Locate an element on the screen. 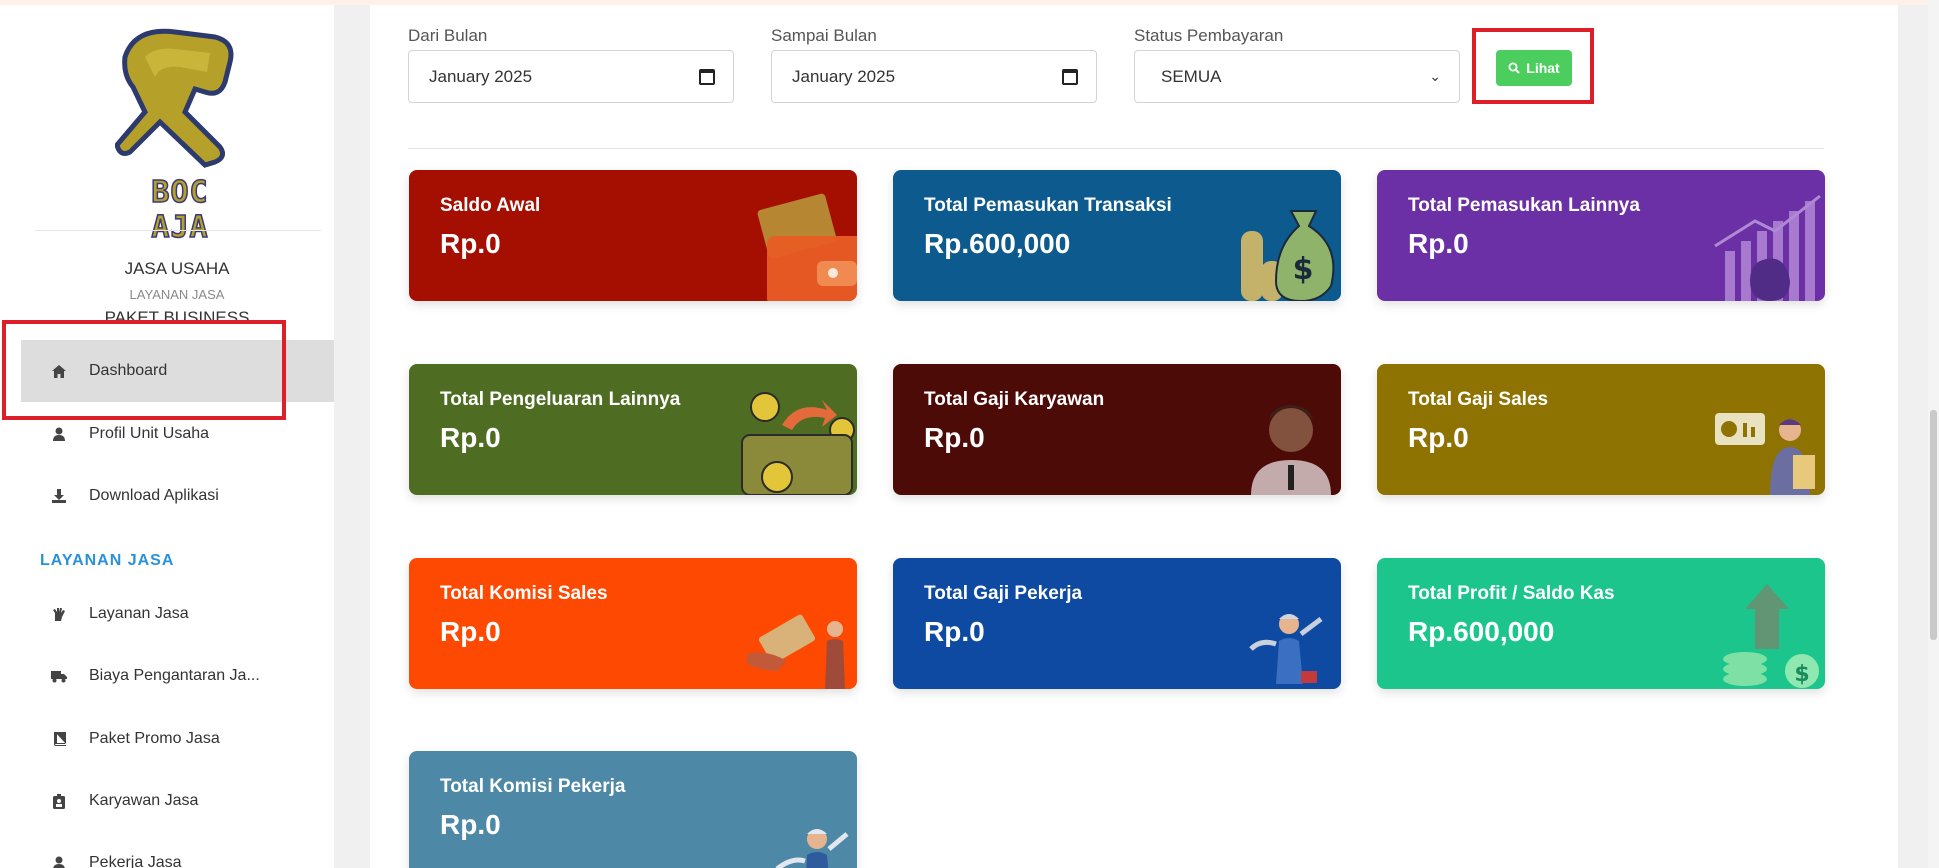 The height and width of the screenshot is (868, 1939). card-title: Saldo Awal is located at coordinates (490, 205).